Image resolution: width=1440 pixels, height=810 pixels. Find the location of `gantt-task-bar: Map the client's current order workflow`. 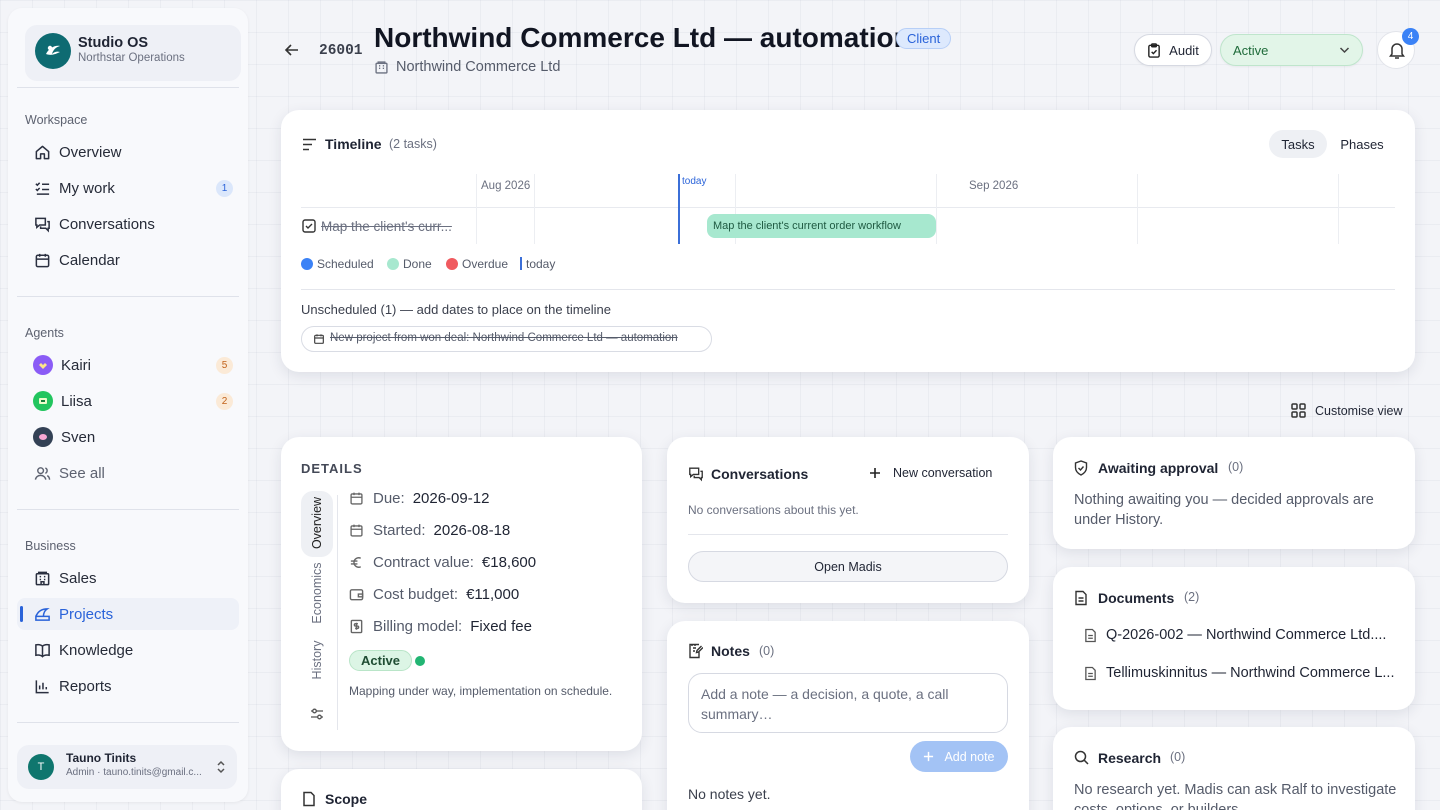

gantt-task-bar: Map the client's current order workflow is located at coordinates (821, 226).